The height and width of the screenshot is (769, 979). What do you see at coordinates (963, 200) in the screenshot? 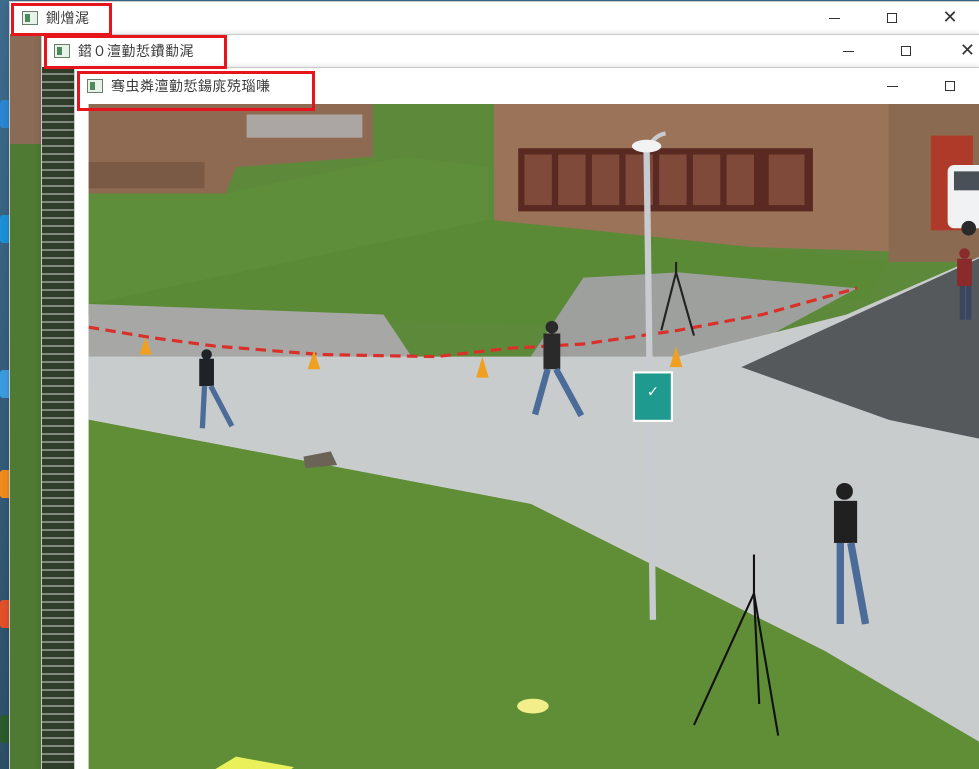
I see `white-van` at bounding box center [963, 200].